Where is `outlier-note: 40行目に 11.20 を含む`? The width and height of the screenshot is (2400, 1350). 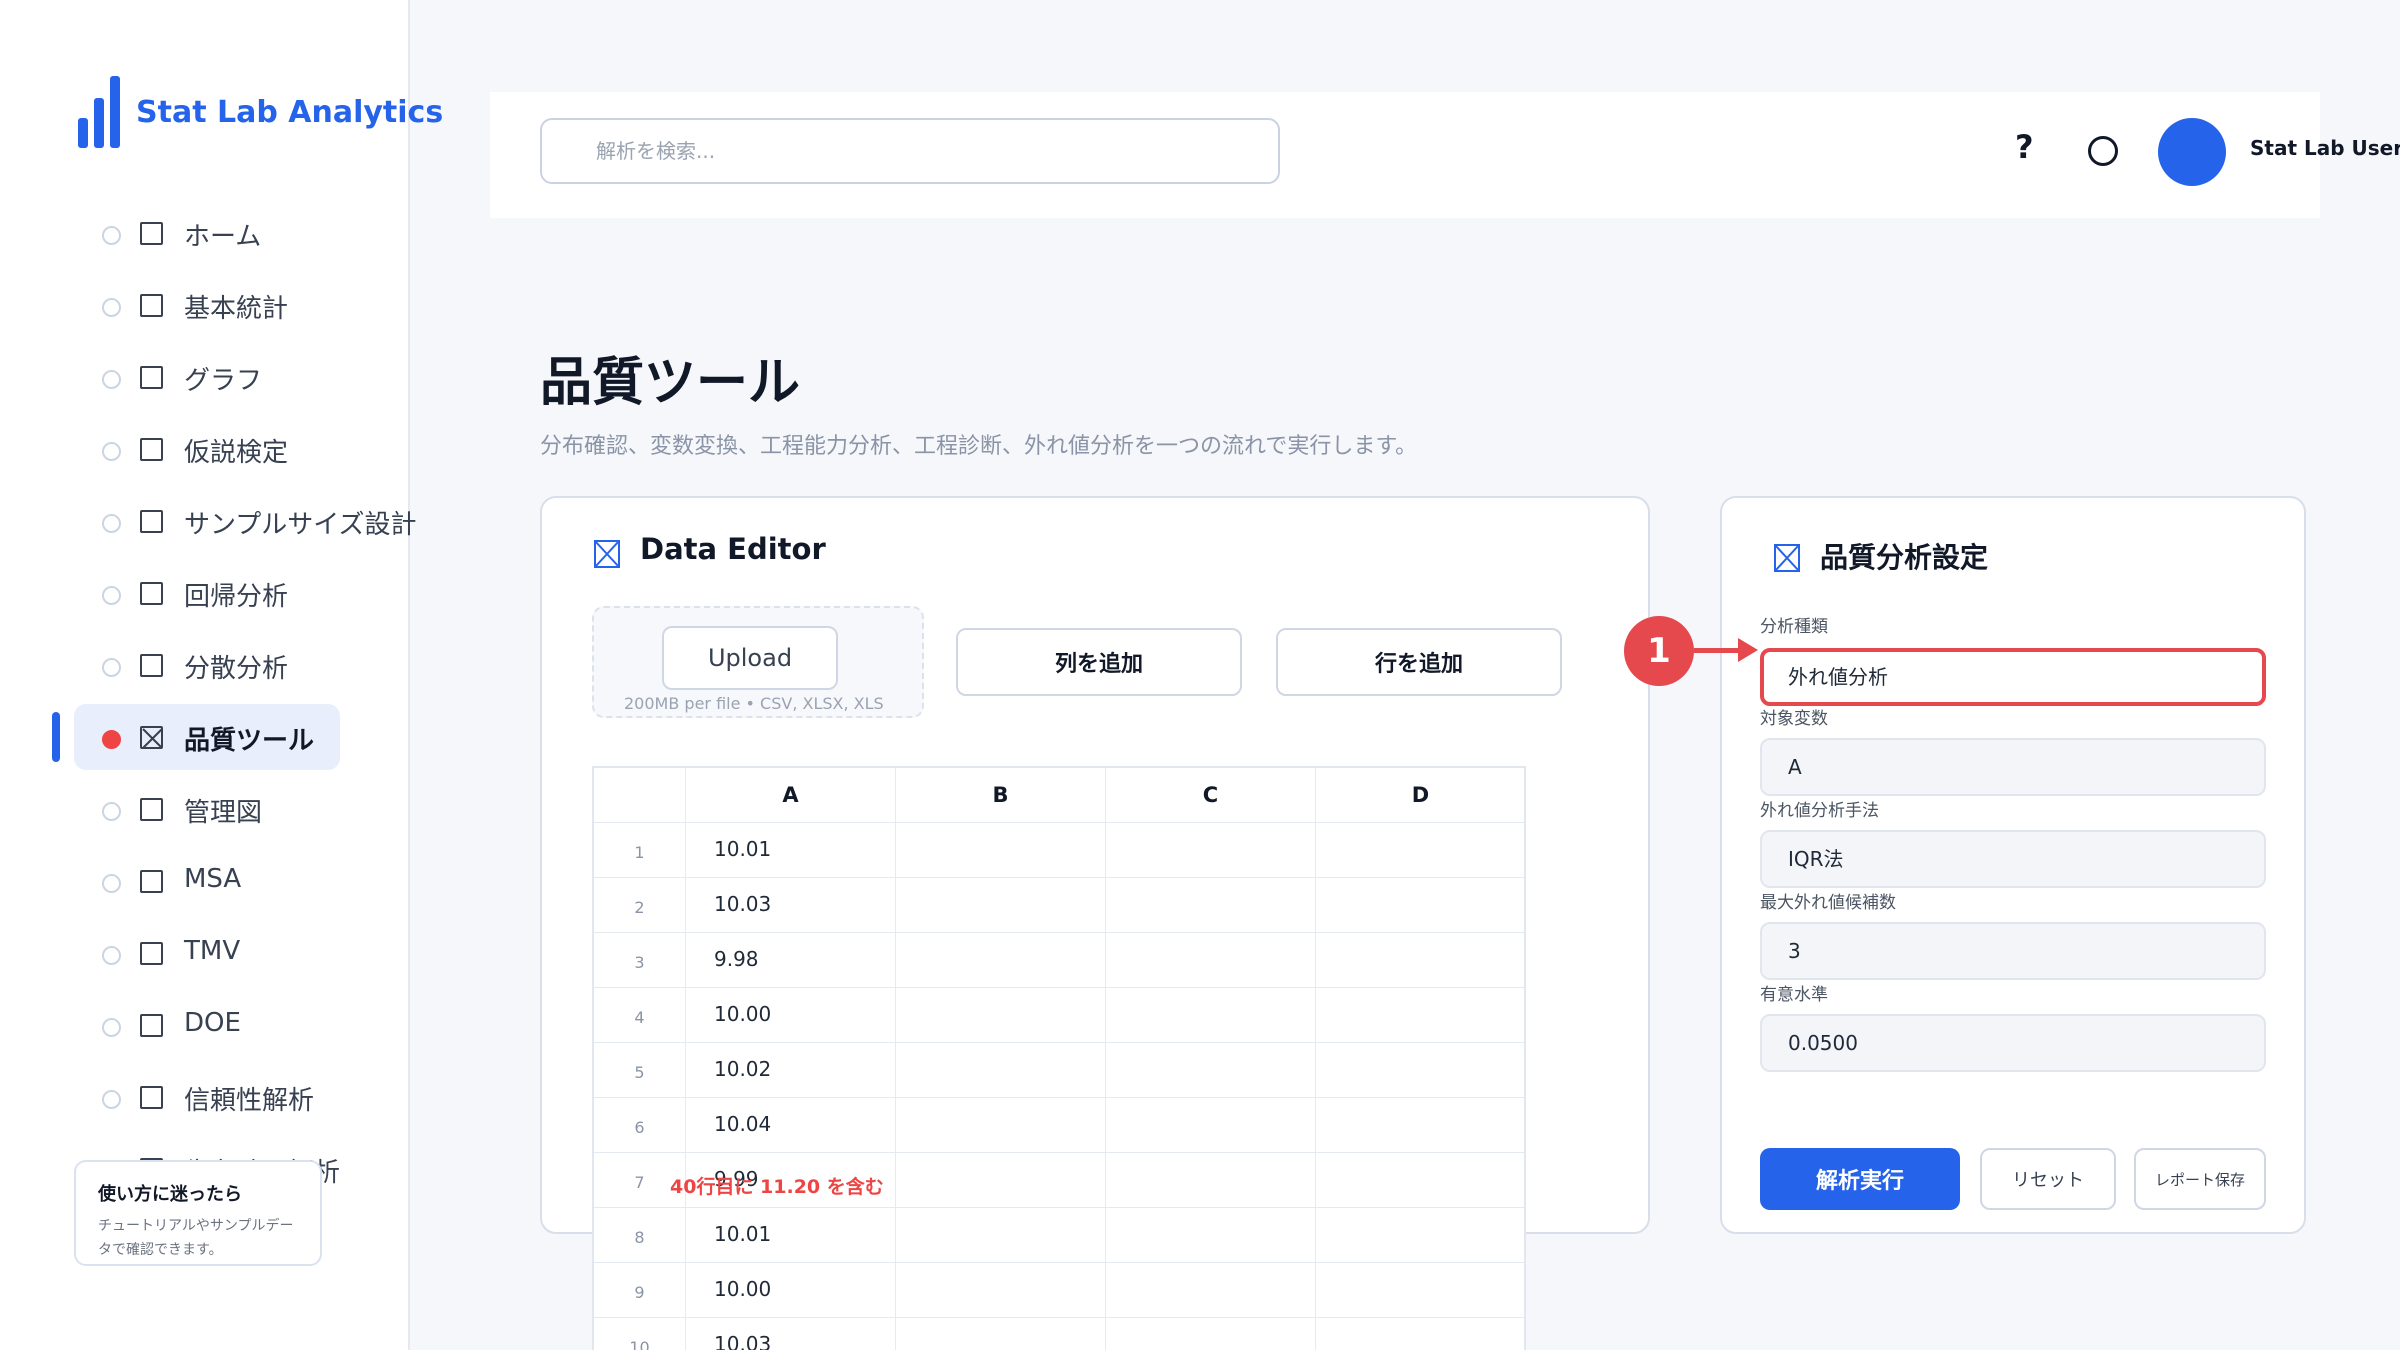 outlier-note: 40行目に 11.20 を含む is located at coordinates (777, 1187).